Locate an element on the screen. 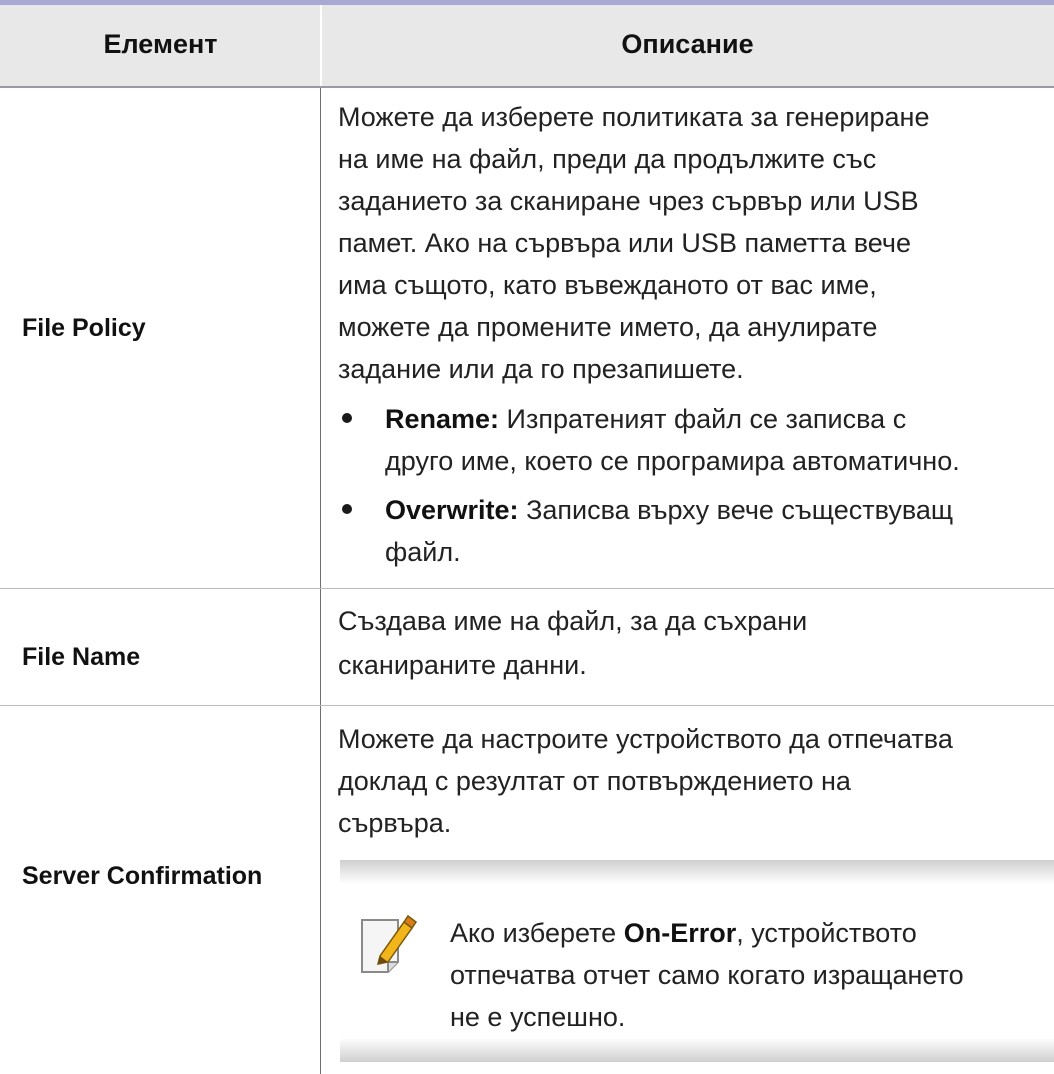 This screenshot has height=1074, width=1054. element-server-confirmation: Server Confirmation is located at coordinates (142, 876).